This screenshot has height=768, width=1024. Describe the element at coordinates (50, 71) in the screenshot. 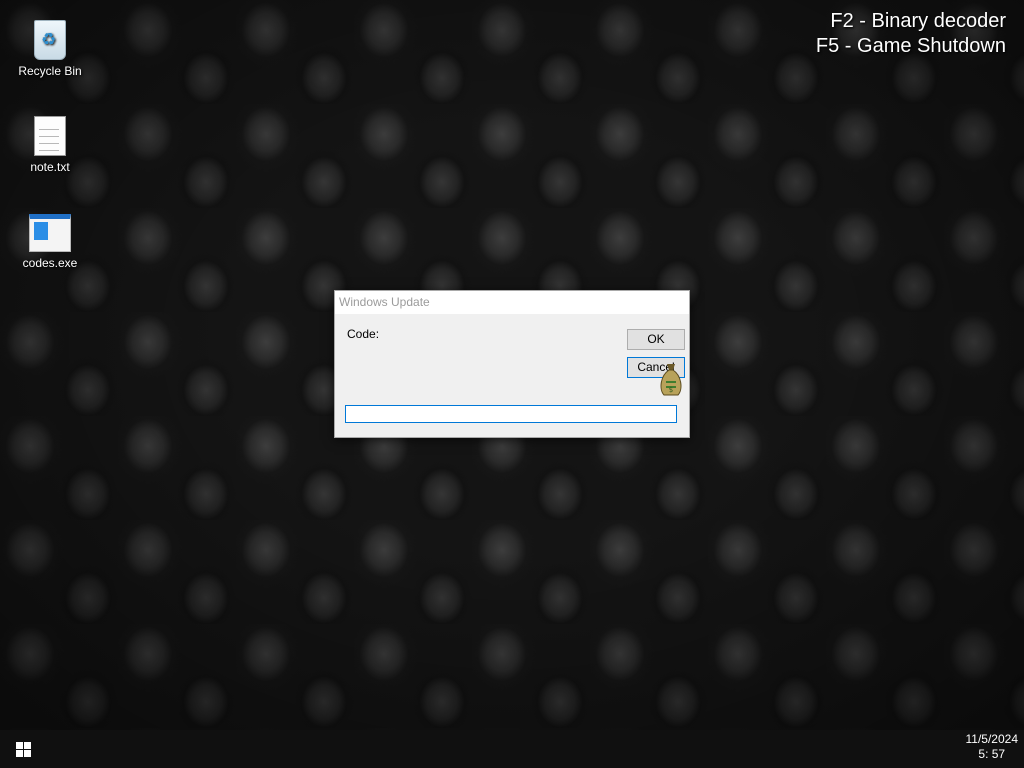

I see `desktop-icon-label: Recycle Bin` at that location.